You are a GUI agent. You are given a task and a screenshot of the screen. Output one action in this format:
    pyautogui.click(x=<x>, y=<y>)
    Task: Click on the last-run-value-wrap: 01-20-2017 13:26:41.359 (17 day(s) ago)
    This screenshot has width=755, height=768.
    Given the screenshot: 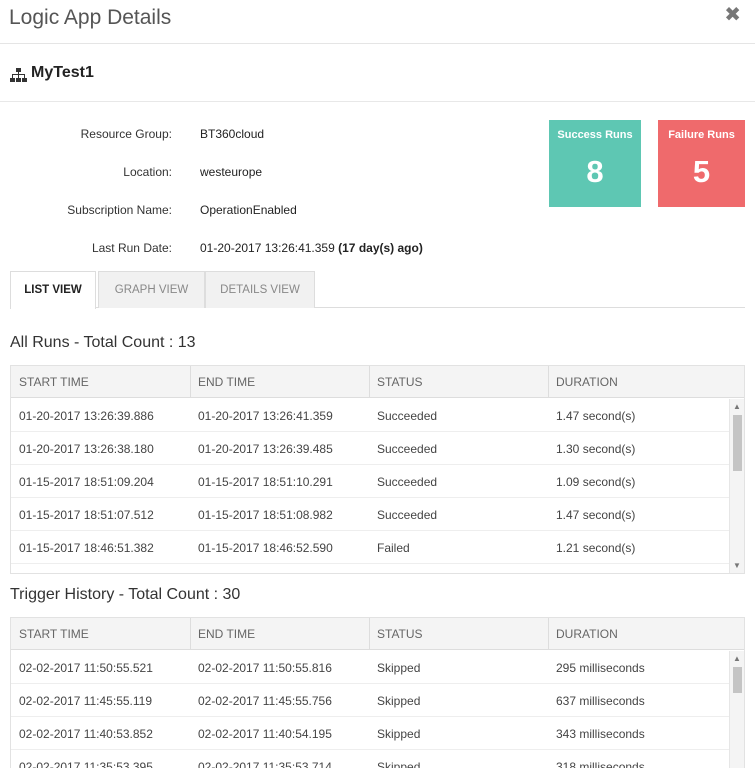 What is the action you would take?
    pyautogui.click(x=311, y=248)
    